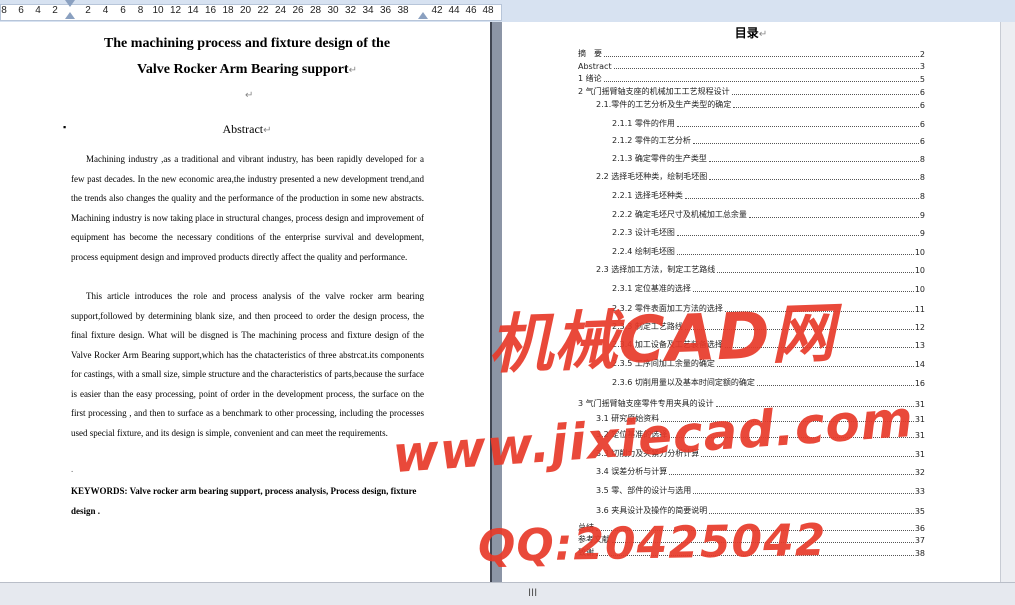 This screenshot has width=1015, height=605. What do you see at coordinates (88, 10) in the screenshot?
I see `ruler-tick-label: 2` at bounding box center [88, 10].